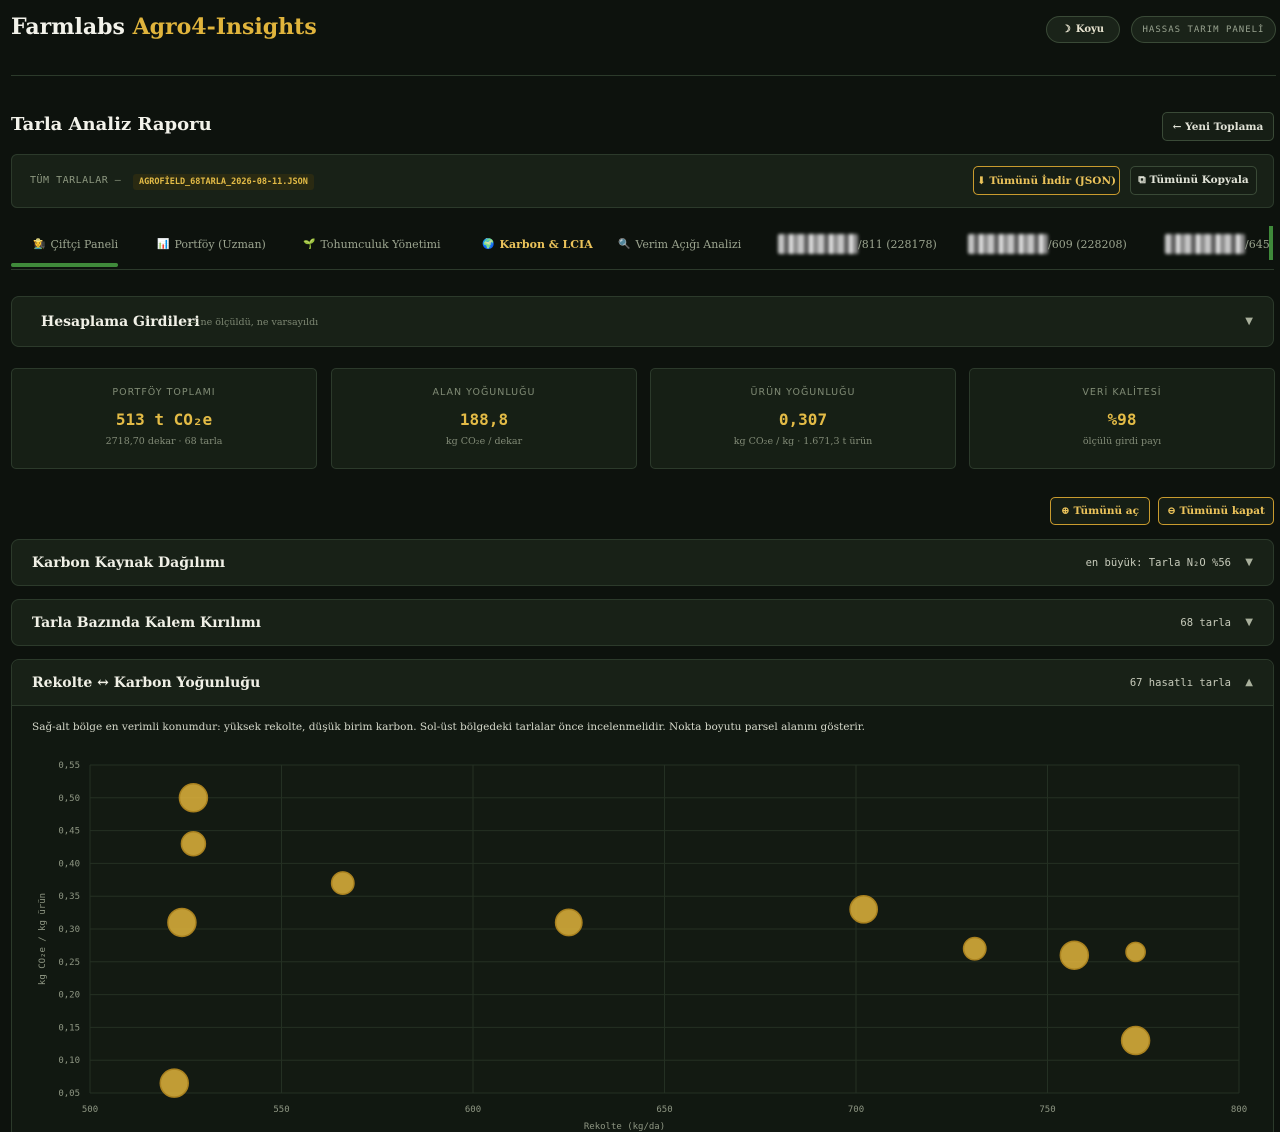 This screenshot has height=1132, width=1280. I want to click on calculation-inputs-title: Hesaplama Girdileri, so click(120, 322).